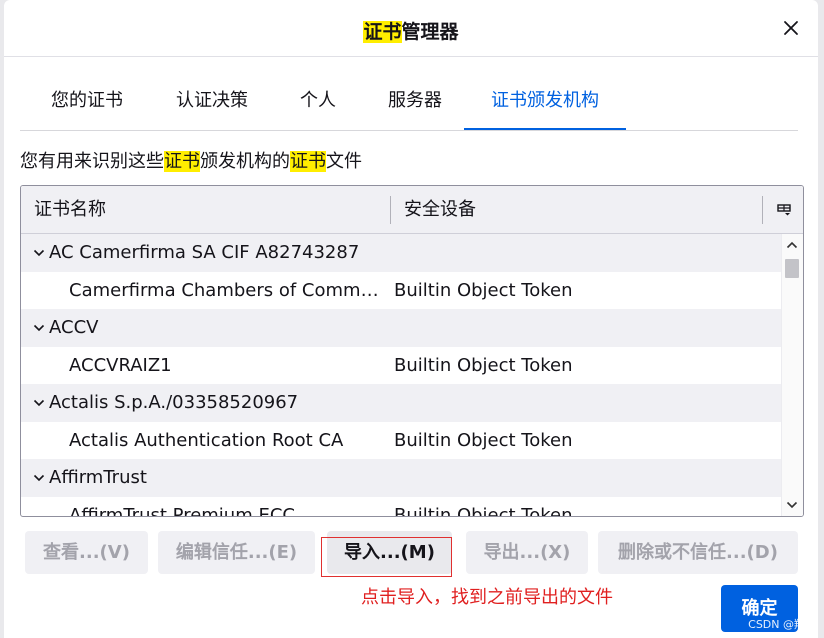 The height and width of the screenshot is (638, 824). What do you see at coordinates (792, 245) in the screenshot?
I see `scroll-up-arrow-icon` at bounding box center [792, 245].